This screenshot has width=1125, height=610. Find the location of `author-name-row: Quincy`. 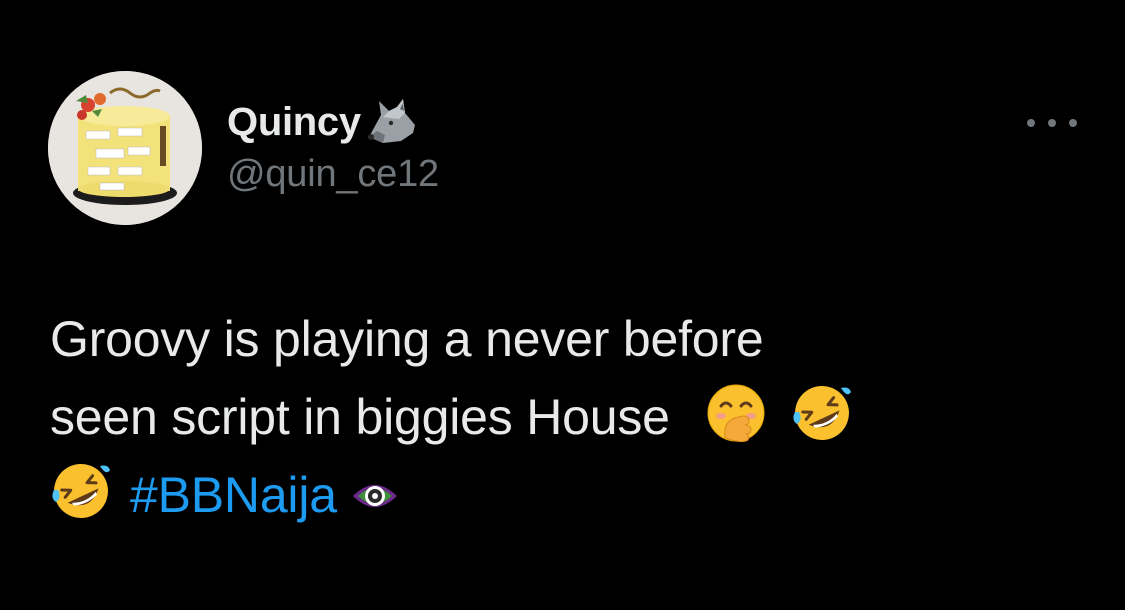

author-name-row: Quincy is located at coordinates (324, 122).